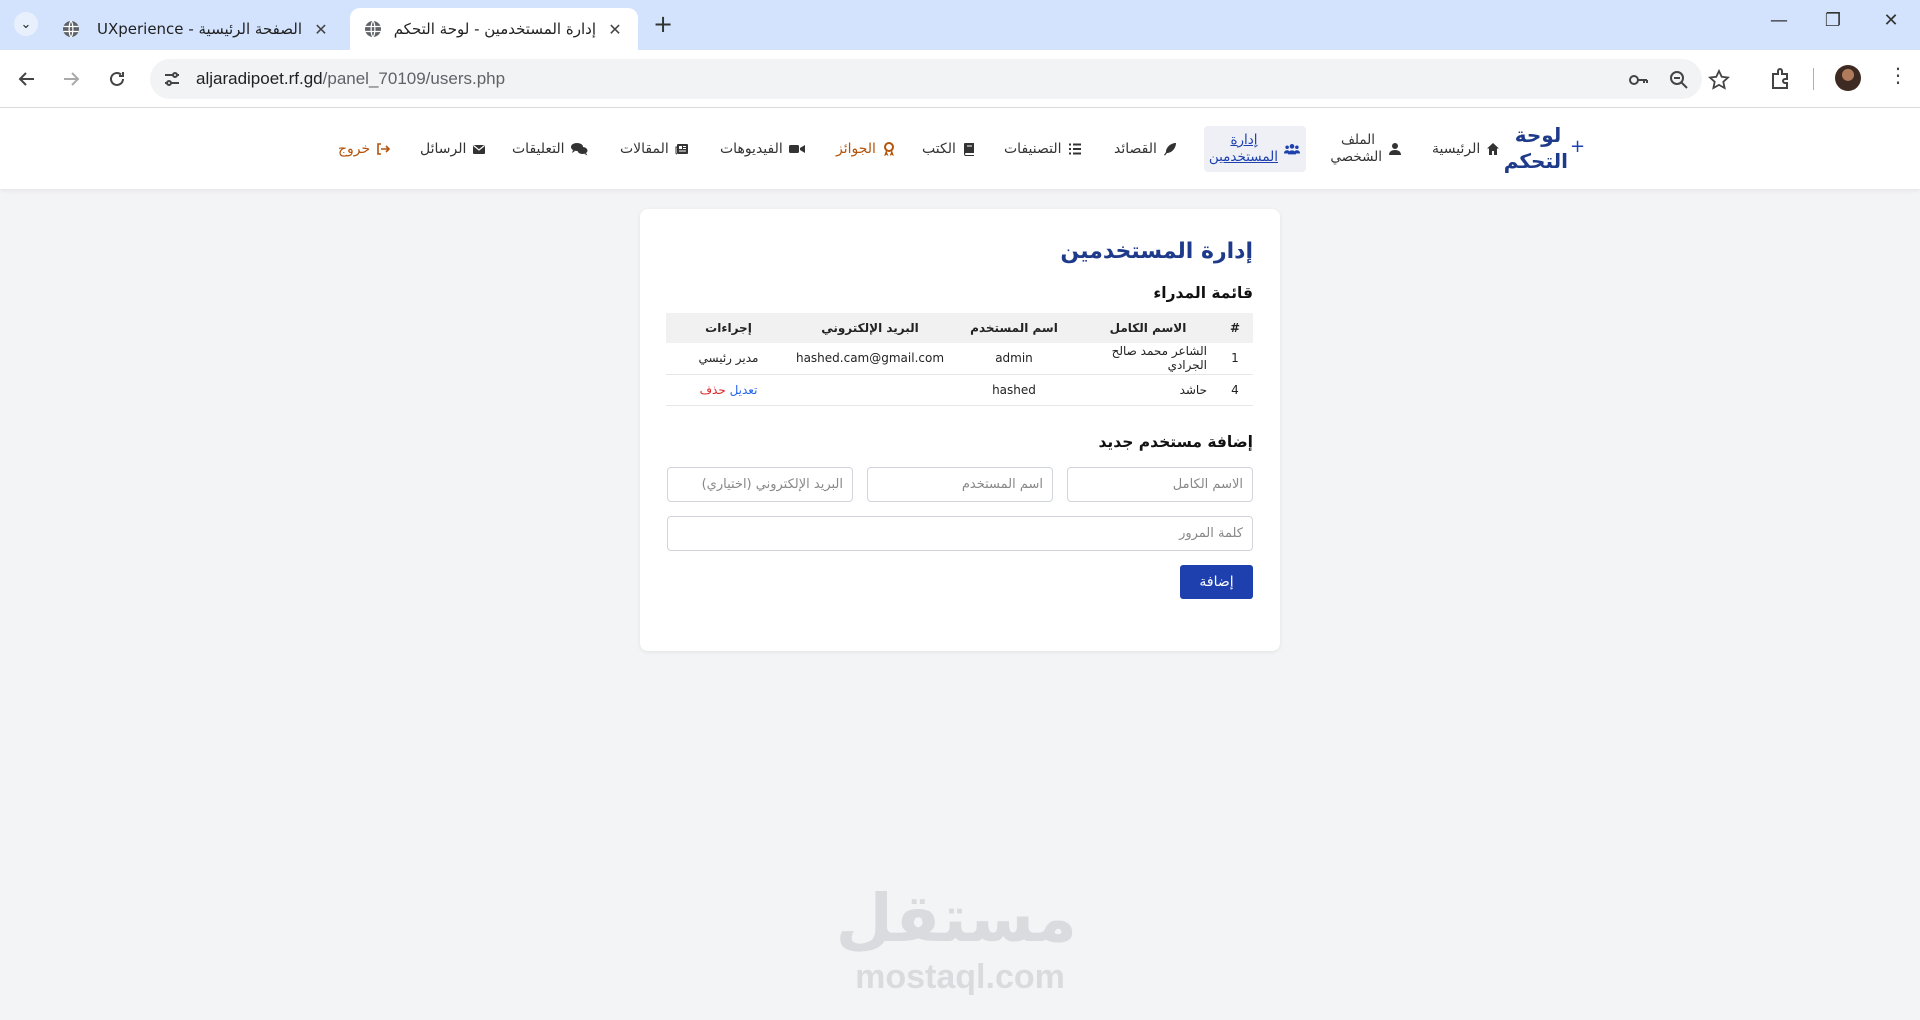 The height and width of the screenshot is (1020, 1920). Describe the element at coordinates (960, 484) in the screenshot. I see `username-input: اسم المستخدم` at that location.